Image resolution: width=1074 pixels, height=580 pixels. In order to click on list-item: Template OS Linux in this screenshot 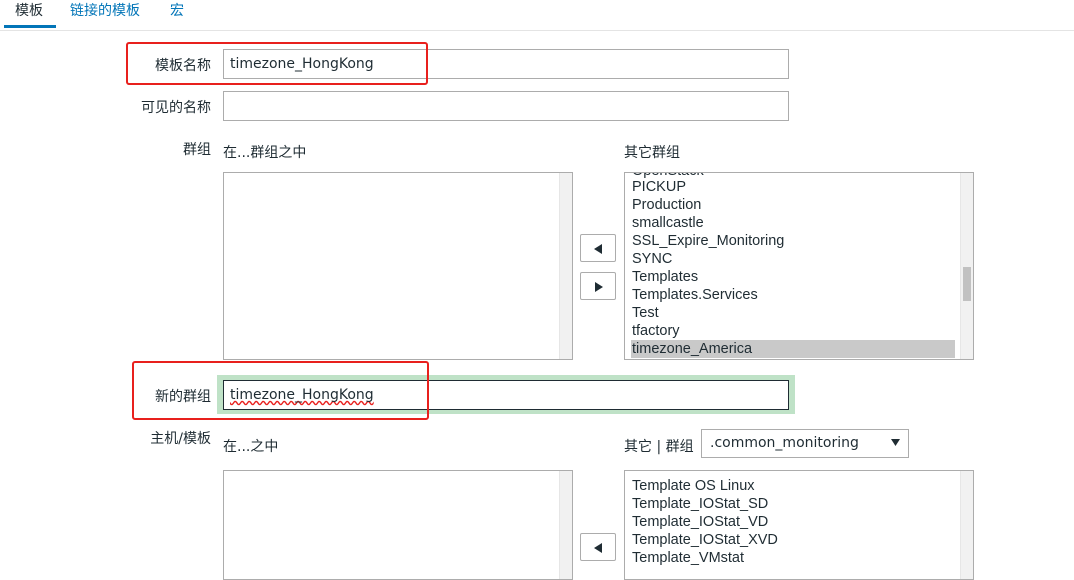, I will do `click(793, 486)`.